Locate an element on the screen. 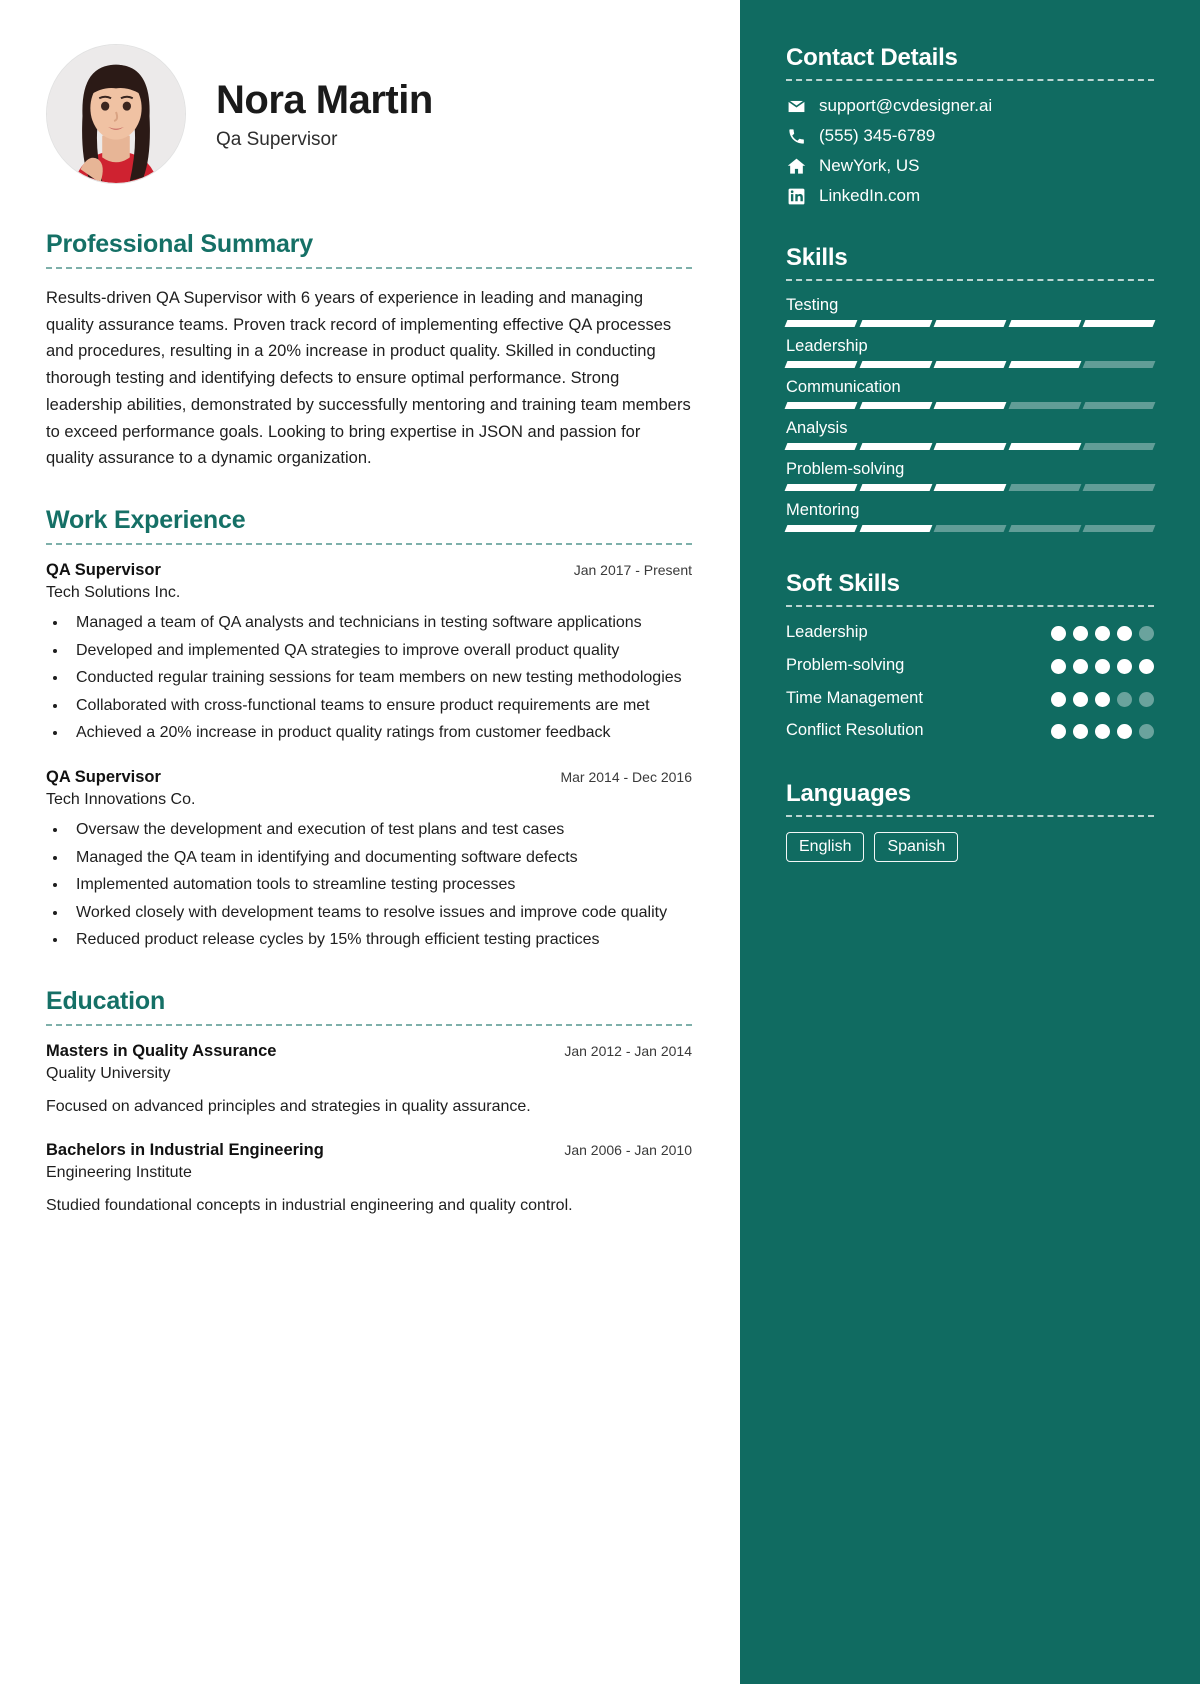 The image size is (1200, 1684). contact-item: NewYork, US is located at coordinates (970, 166).